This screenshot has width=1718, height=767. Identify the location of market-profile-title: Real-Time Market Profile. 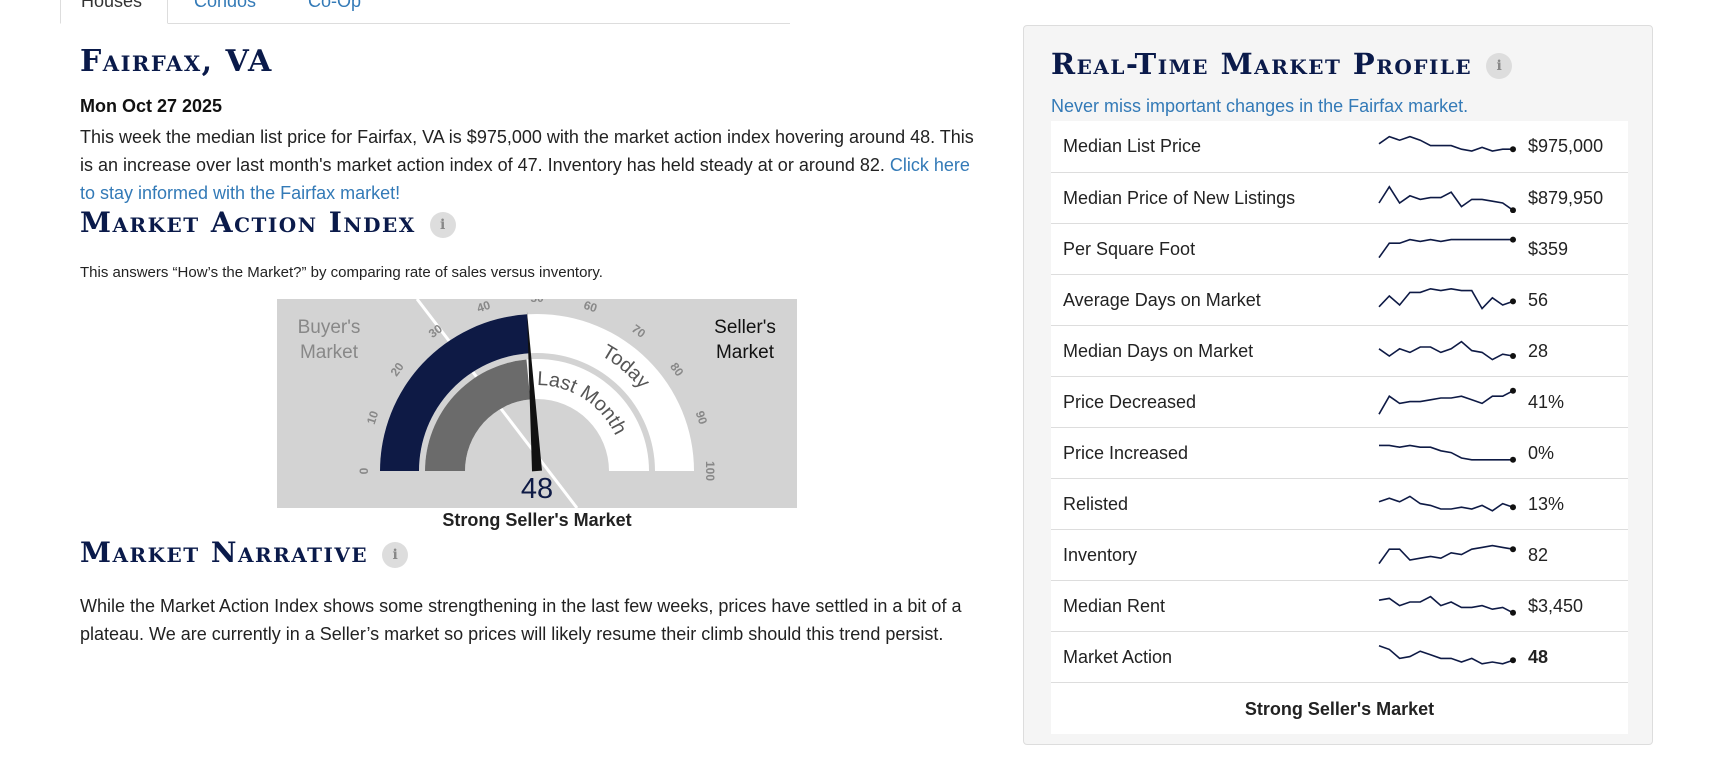
(1262, 64).